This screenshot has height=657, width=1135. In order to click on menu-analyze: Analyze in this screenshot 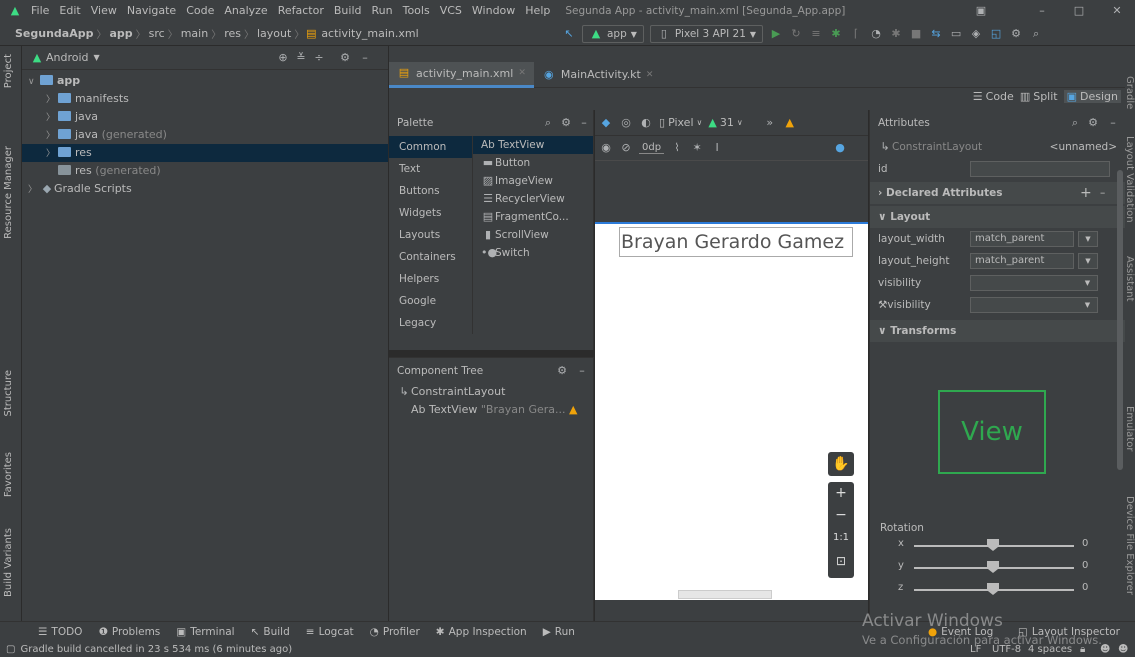, I will do `click(245, 11)`.